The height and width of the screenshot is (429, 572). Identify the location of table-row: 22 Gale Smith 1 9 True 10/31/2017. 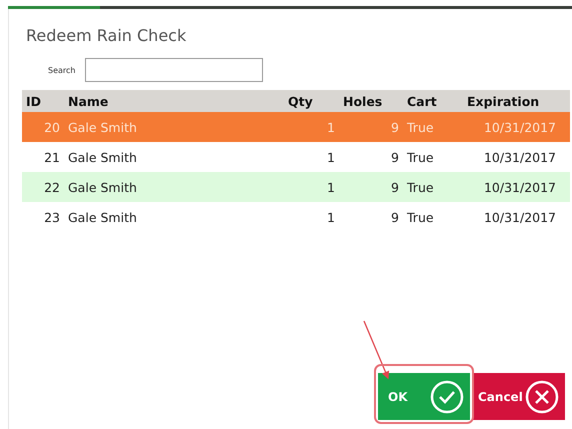
(296, 187).